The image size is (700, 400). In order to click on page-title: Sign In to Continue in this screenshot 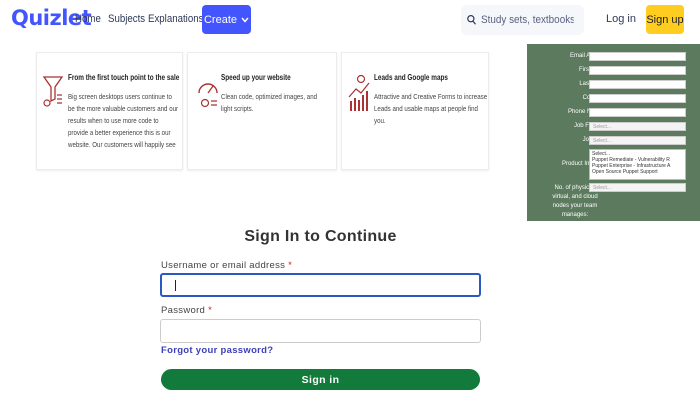, I will do `click(320, 236)`.